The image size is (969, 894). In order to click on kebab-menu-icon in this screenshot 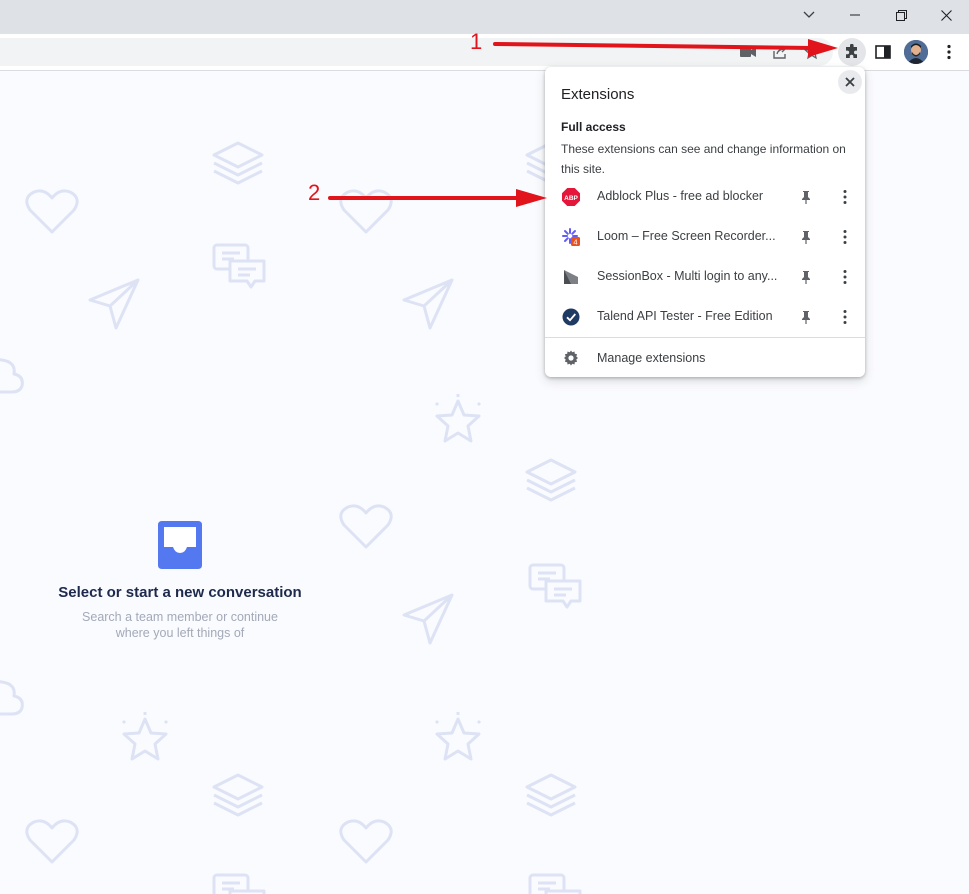, I will do `click(949, 52)`.